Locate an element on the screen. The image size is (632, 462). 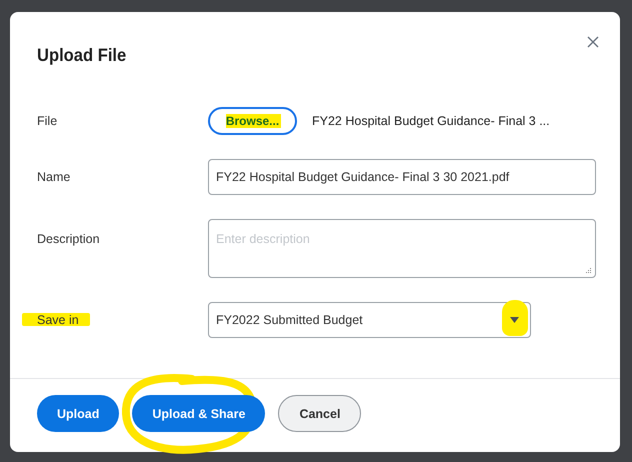
dialog-title: Upload File is located at coordinates (81, 55).